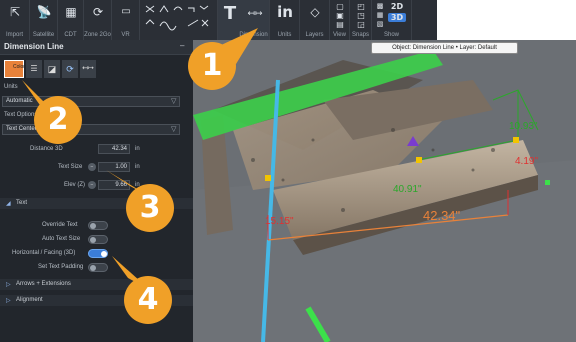 The image size is (576, 342). I want to click on callout-3: 3, so click(150, 208).